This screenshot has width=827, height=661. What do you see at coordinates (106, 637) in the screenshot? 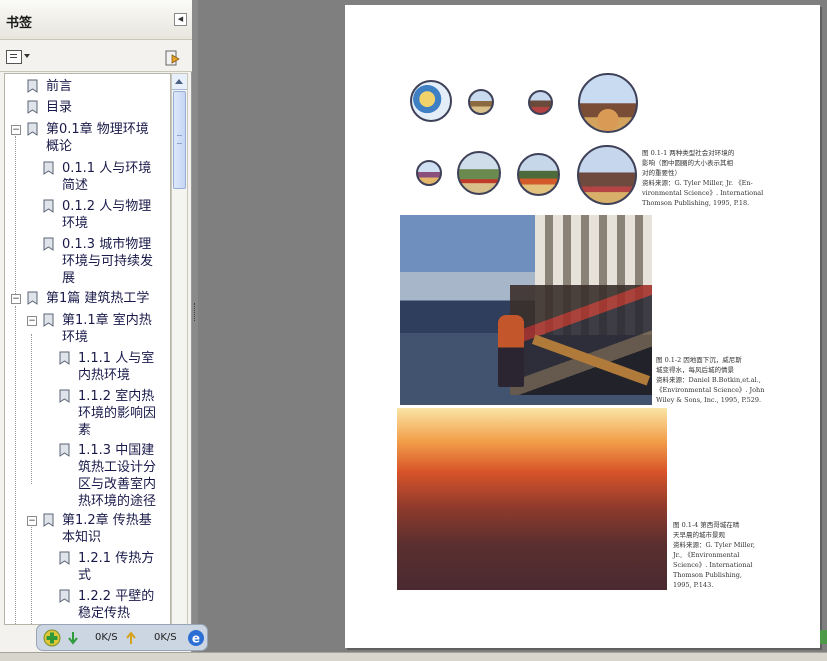
I see `download-speed: 0K/S` at bounding box center [106, 637].